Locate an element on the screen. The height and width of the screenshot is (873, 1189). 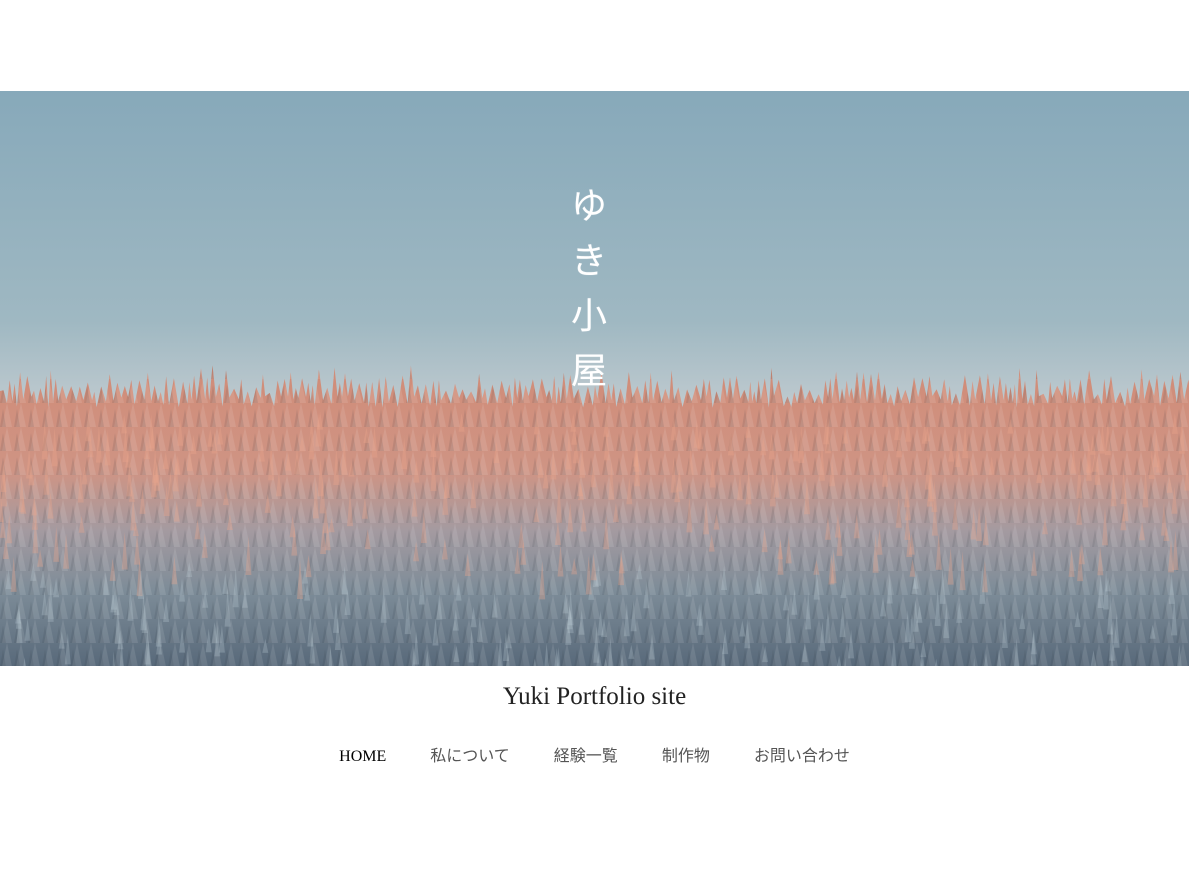
nav-item-contact: お問い合わせ is located at coordinates (802, 757).